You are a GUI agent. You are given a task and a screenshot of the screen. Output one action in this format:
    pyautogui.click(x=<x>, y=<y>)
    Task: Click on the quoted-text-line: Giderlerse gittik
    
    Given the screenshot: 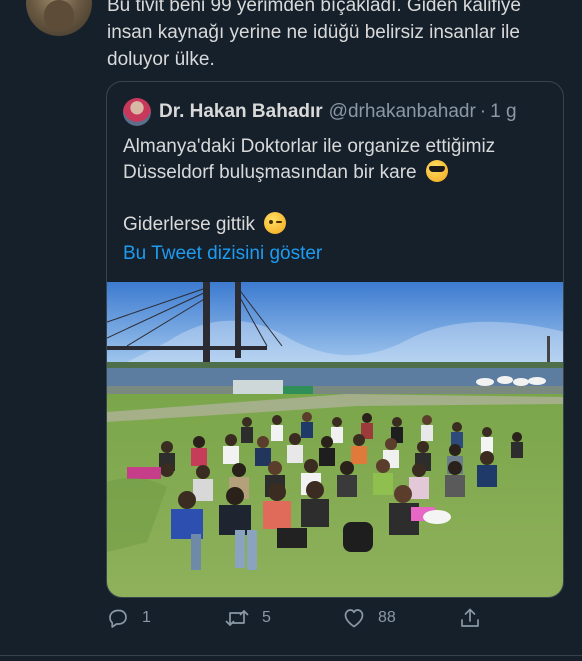 What is the action you would take?
    pyautogui.click(x=338, y=225)
    